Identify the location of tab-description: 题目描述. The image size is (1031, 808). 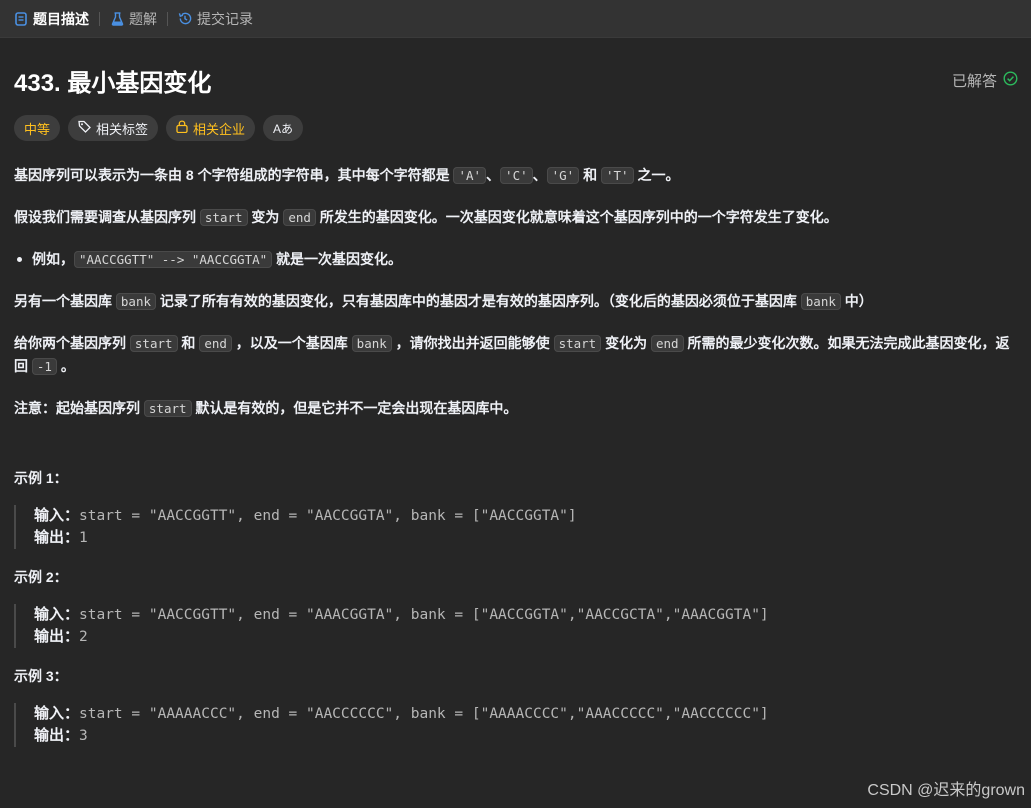
(51, 19).